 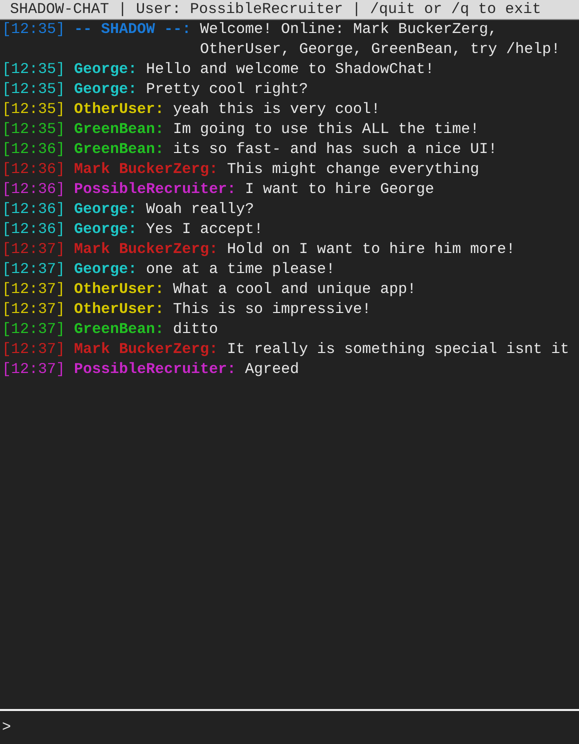 I want to click on username: -- SHADOW --:, so click(x=133, y=30).